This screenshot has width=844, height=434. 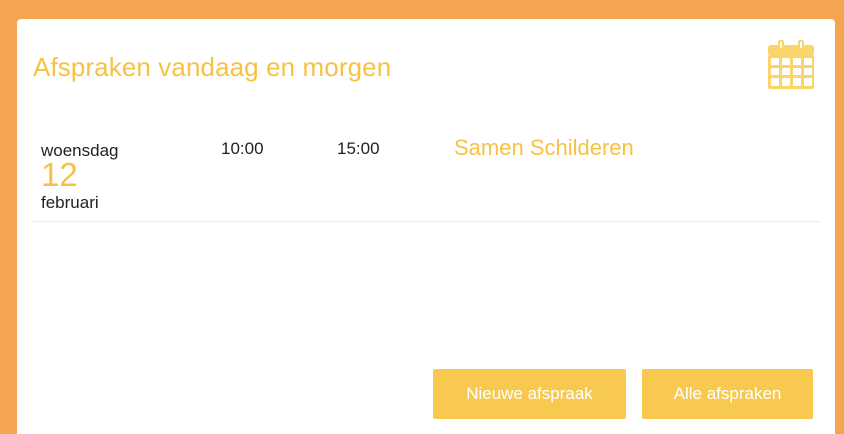 I want to click on appointment-end-time: 15:00, so click(x=358, y=148).